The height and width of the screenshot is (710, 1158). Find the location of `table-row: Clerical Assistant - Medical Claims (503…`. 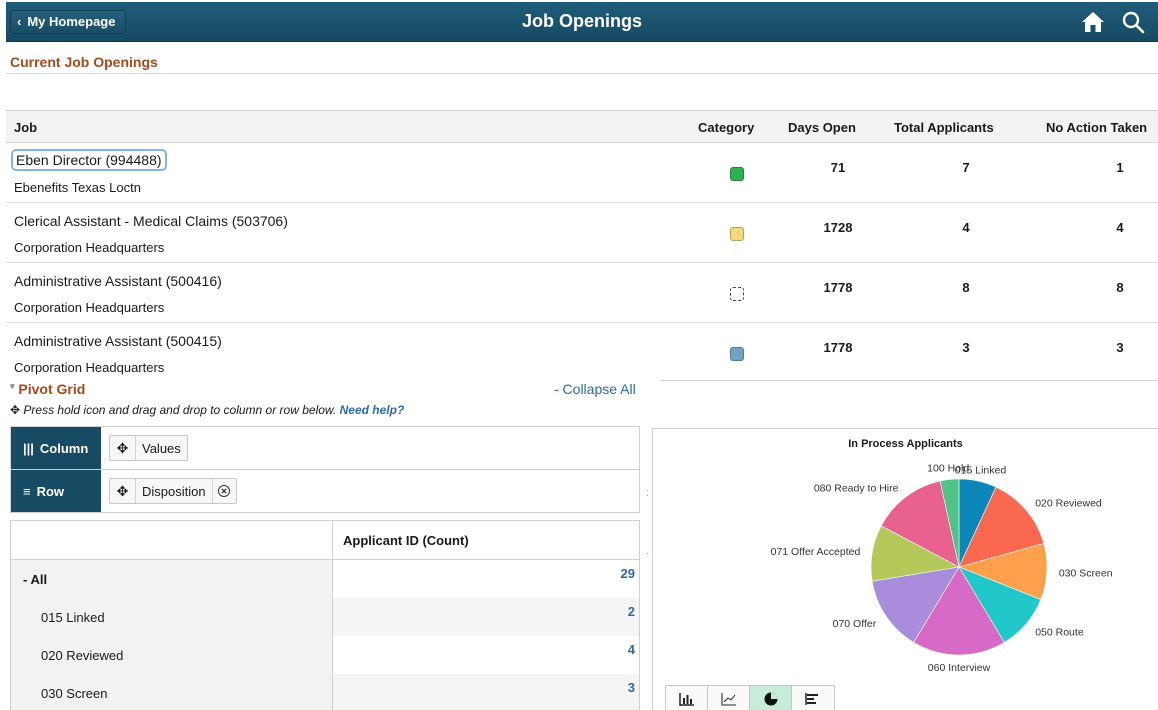

table-row: Clerical Assistant - Medical Claims (503… is located at coordinates (582, 233).